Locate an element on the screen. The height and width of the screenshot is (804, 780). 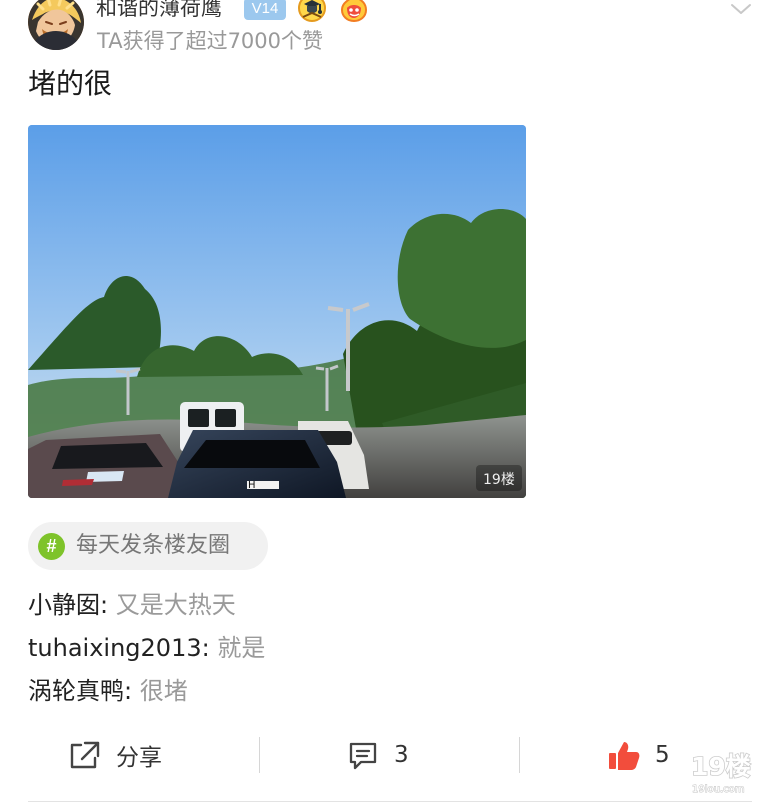
comment-text: 又是大热天 is located at coordinates (175, 605).